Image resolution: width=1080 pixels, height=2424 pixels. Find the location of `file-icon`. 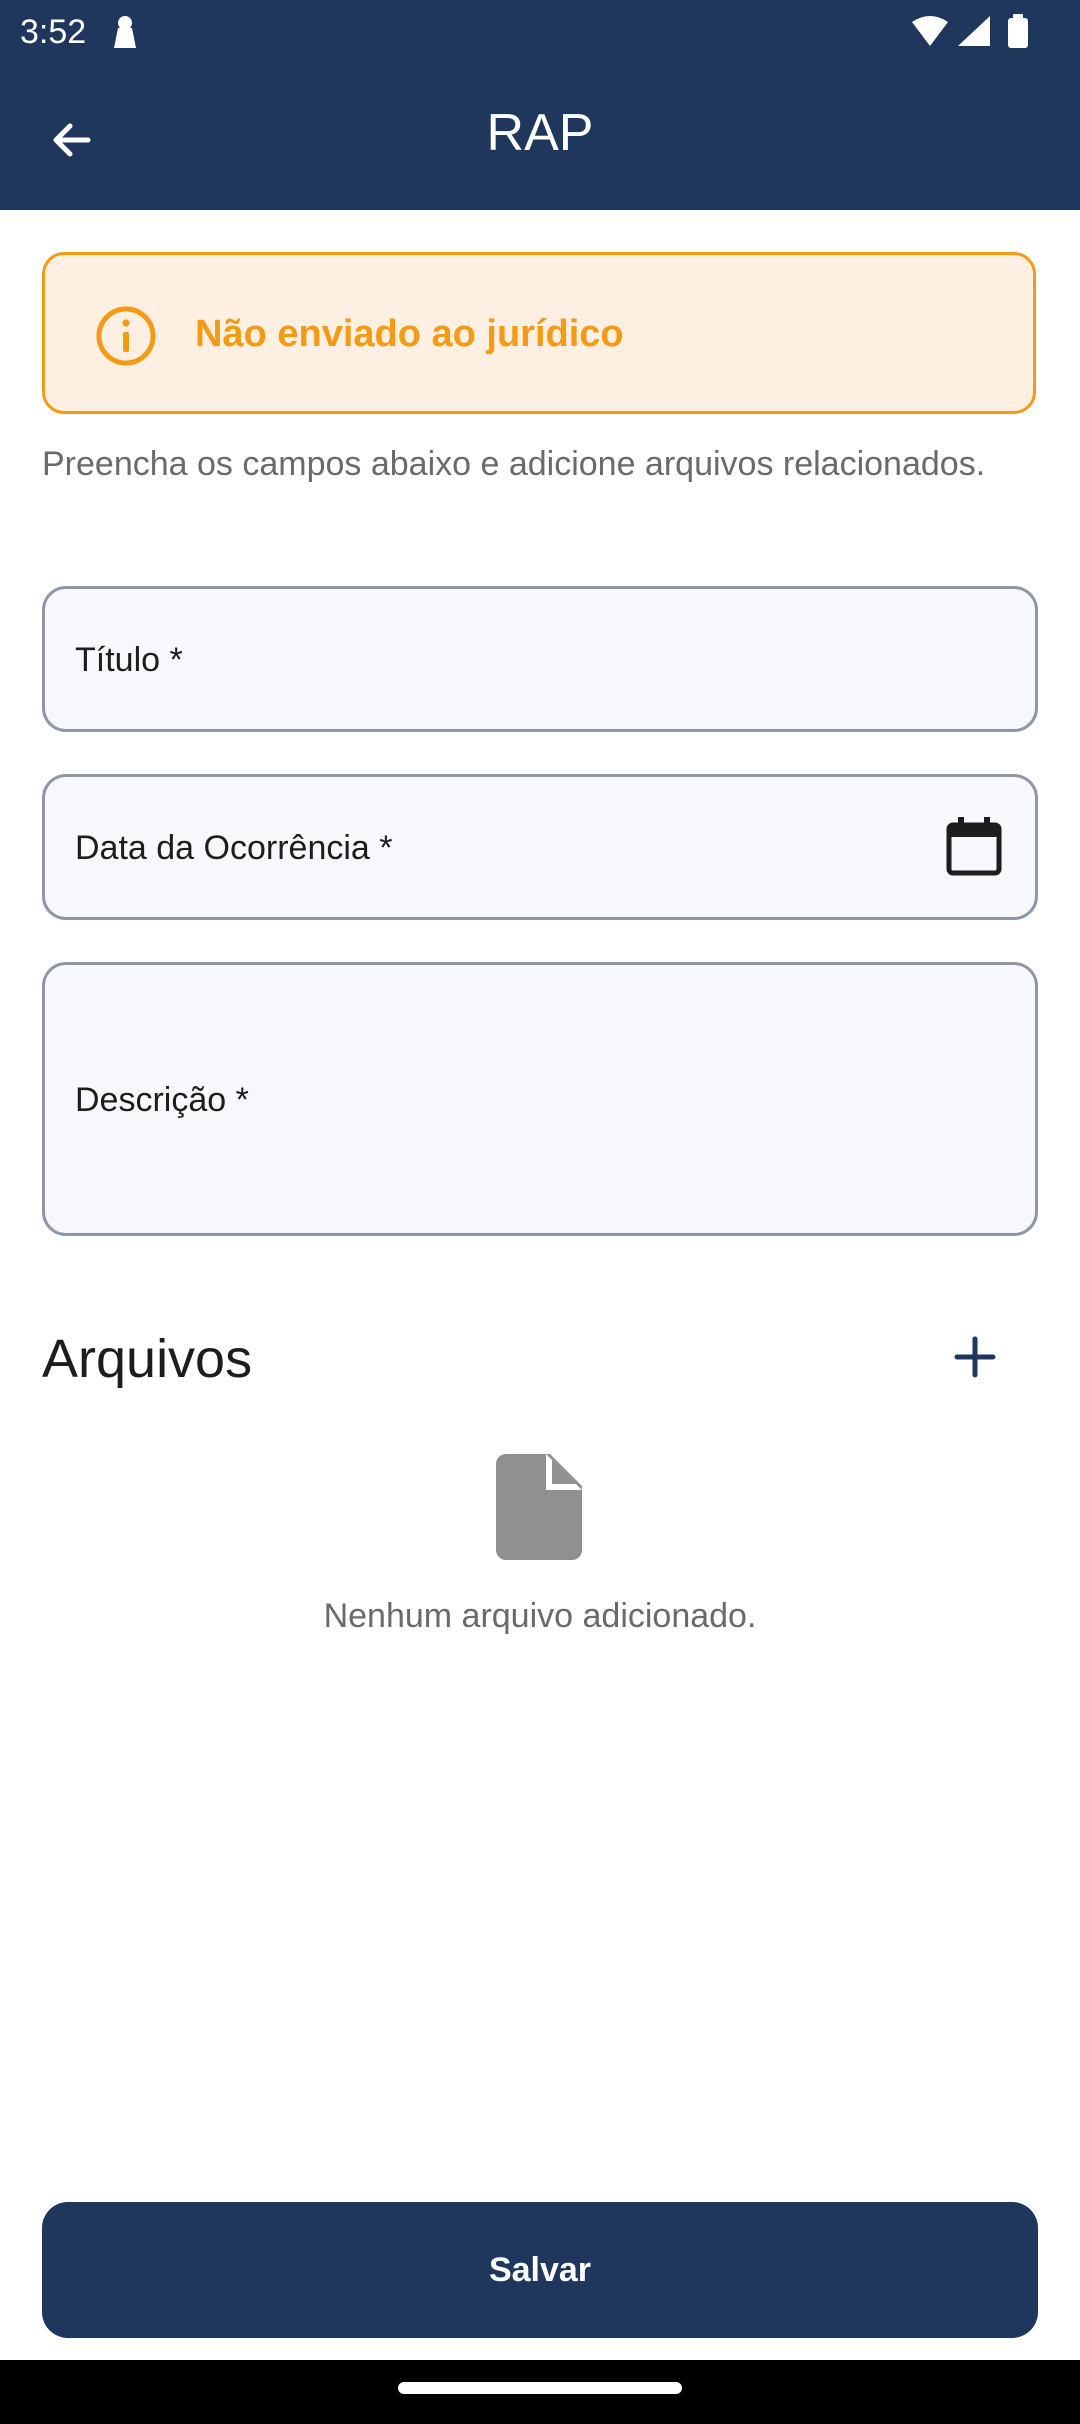

file-icon is located at coordinates (539, 1507).